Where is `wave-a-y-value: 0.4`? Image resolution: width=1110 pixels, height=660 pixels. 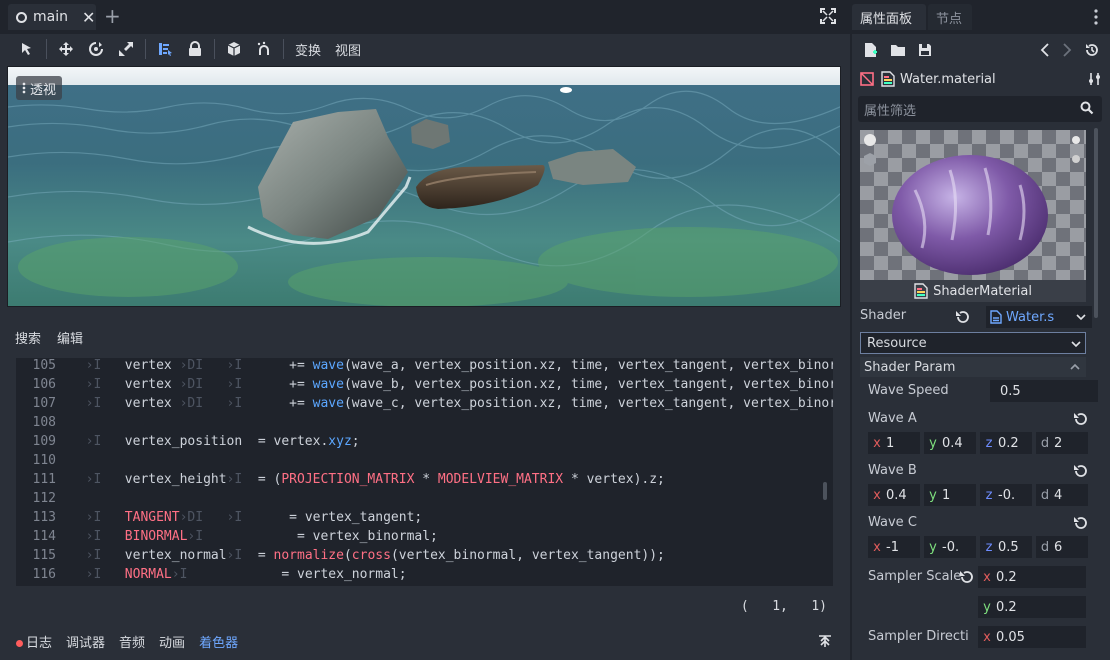 wave-a-y-value: 0.4 is located at coordinates (952, 443).